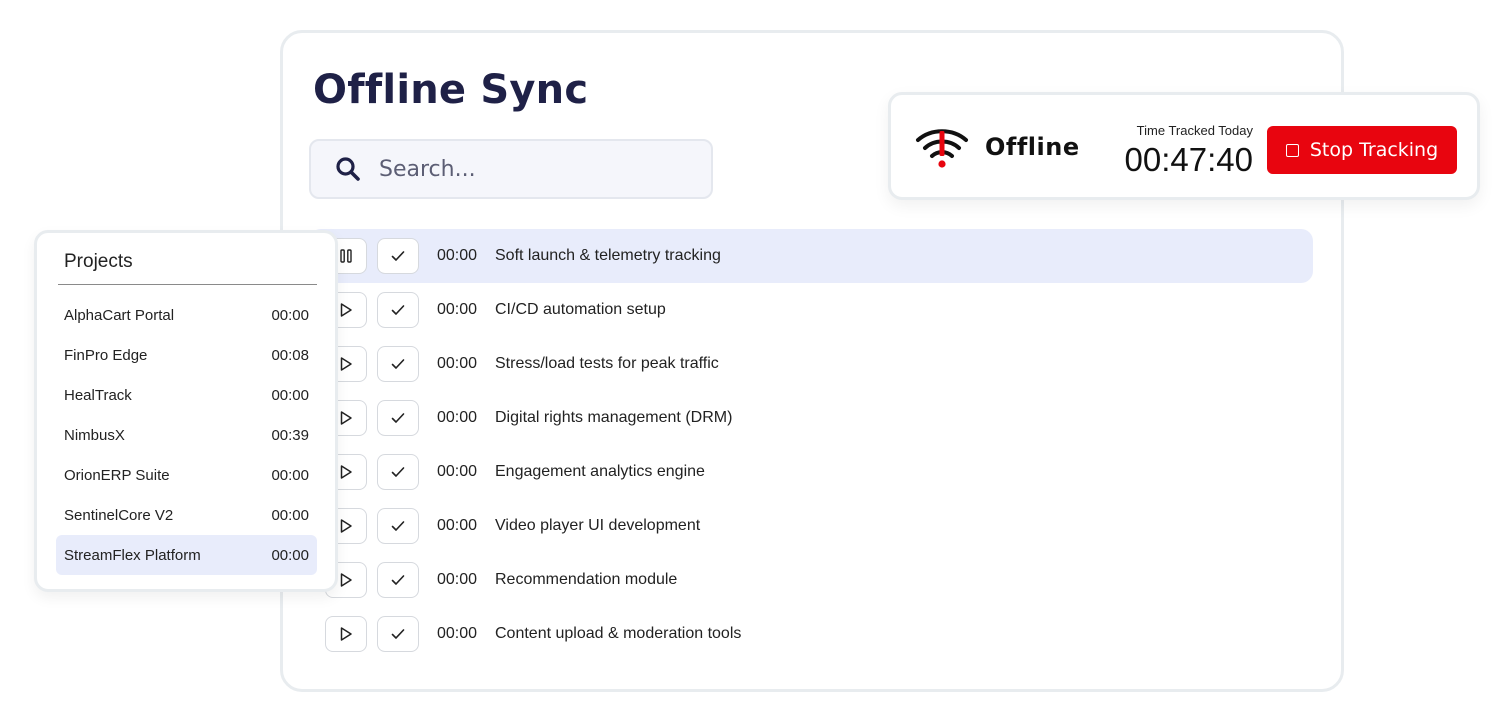 This screenshot has width=1508, height=724. Describe the element at coordinates (132, 555) in the screenshot. I see `project-name: StreamFlex Platform` at that location.